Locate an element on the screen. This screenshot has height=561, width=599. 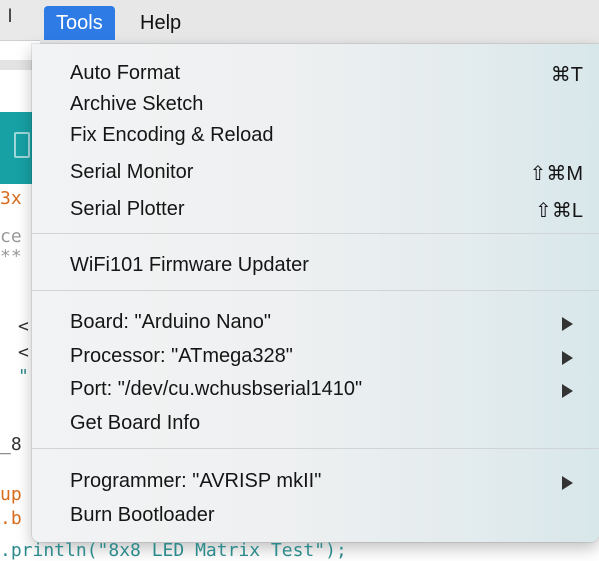
menu-item-label: Fix Encoding & Reload is located at coordinates (172, 135).